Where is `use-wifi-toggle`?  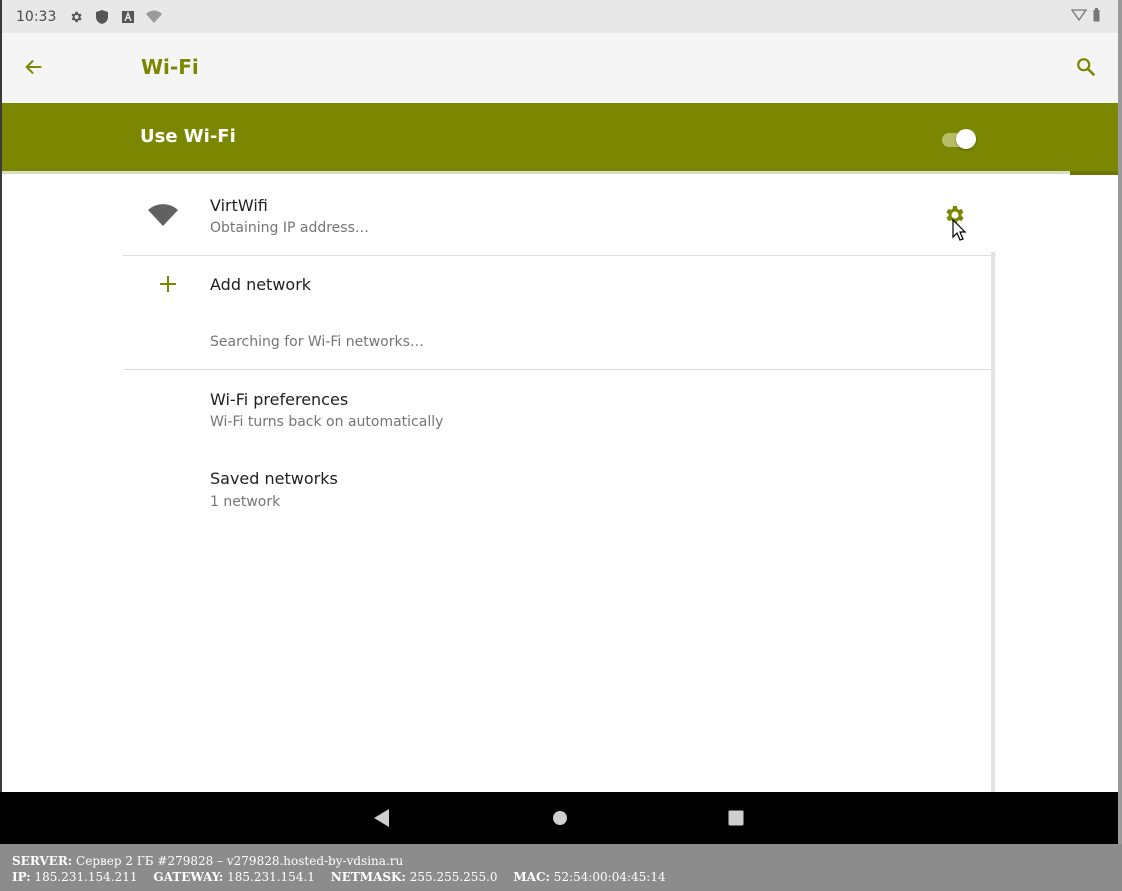 use-wifi-toggle is located at coordinates (959, 139).